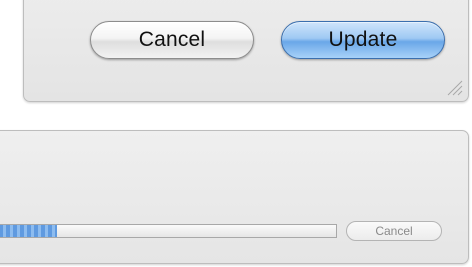 The width and height of the screenshot is (472, 267). What do you see at coordinates (29, 231) in the screenshot?
I see `progress-bar-fill` at bounding box center [29, 231].